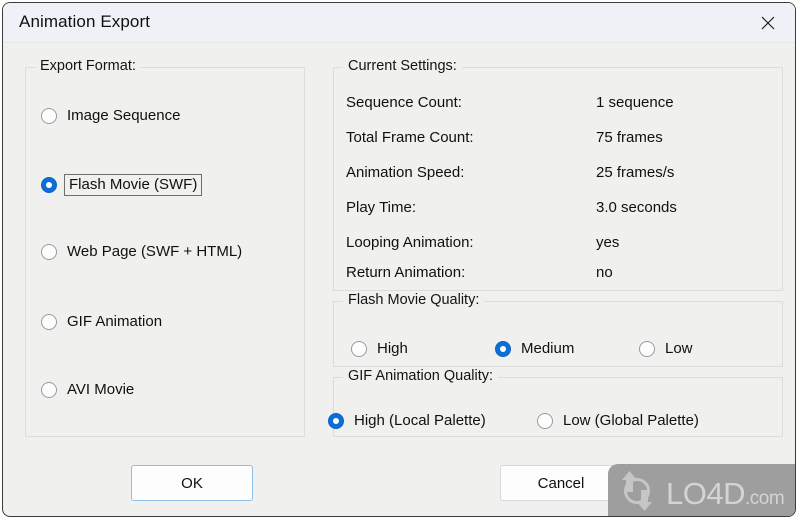  I want to click on setting-row: Animation Speed: 25 frames/s, so click(558, 174).